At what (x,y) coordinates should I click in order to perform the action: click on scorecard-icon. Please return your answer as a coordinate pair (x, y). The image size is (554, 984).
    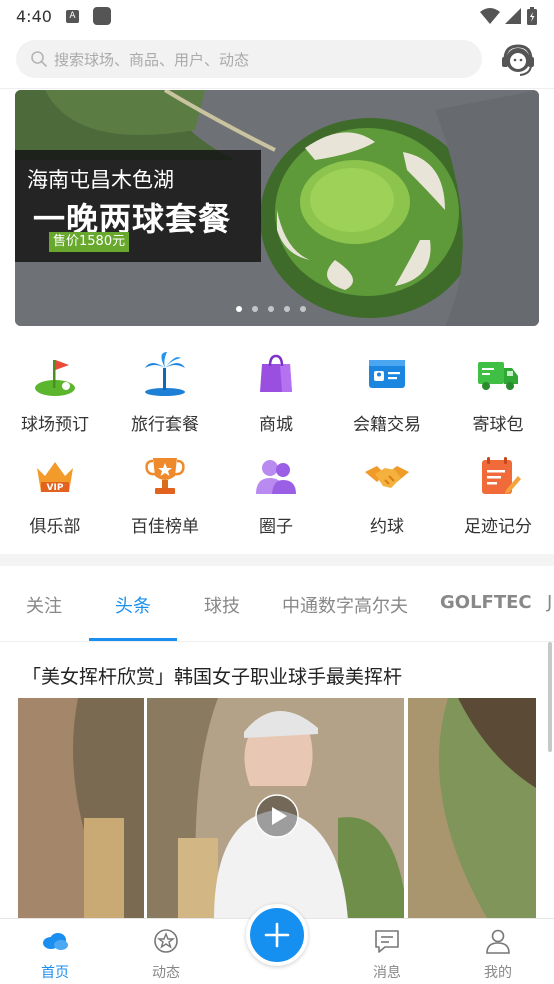
    Looking at the image, I should click on (501, 475).